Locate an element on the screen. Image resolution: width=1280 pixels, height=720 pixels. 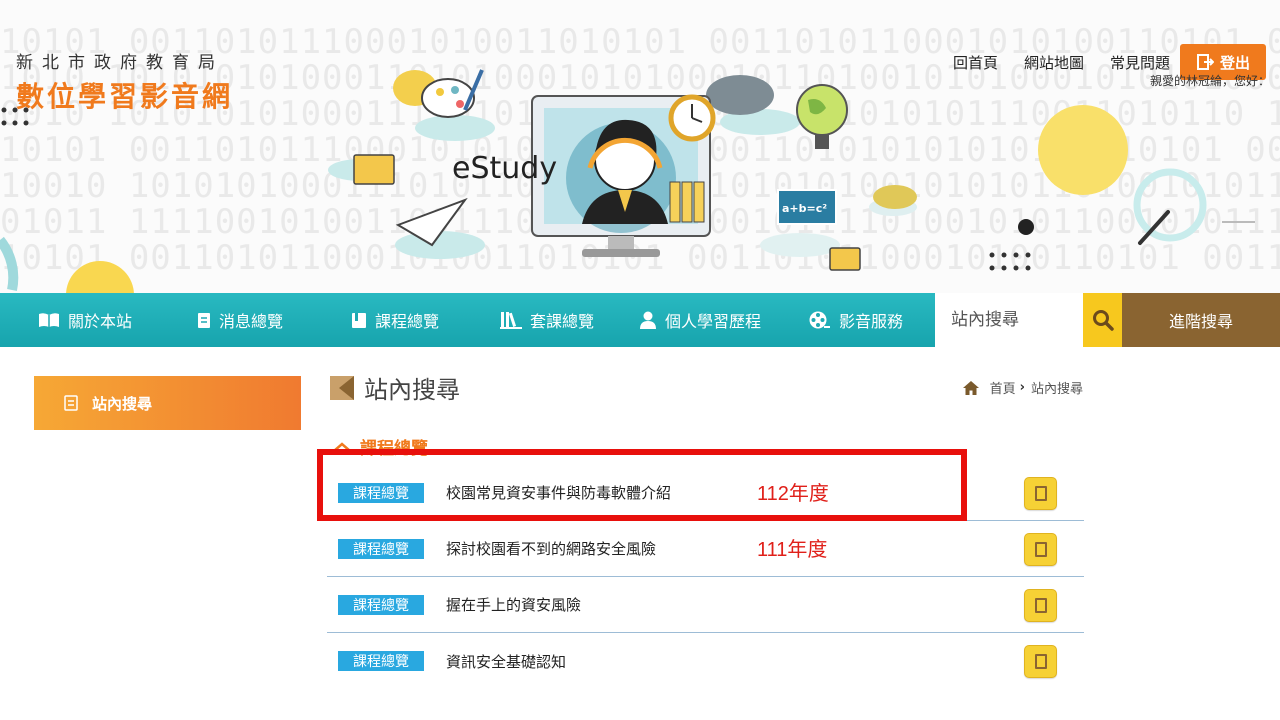
title-marker-icon is located at coordinates (342, 387).